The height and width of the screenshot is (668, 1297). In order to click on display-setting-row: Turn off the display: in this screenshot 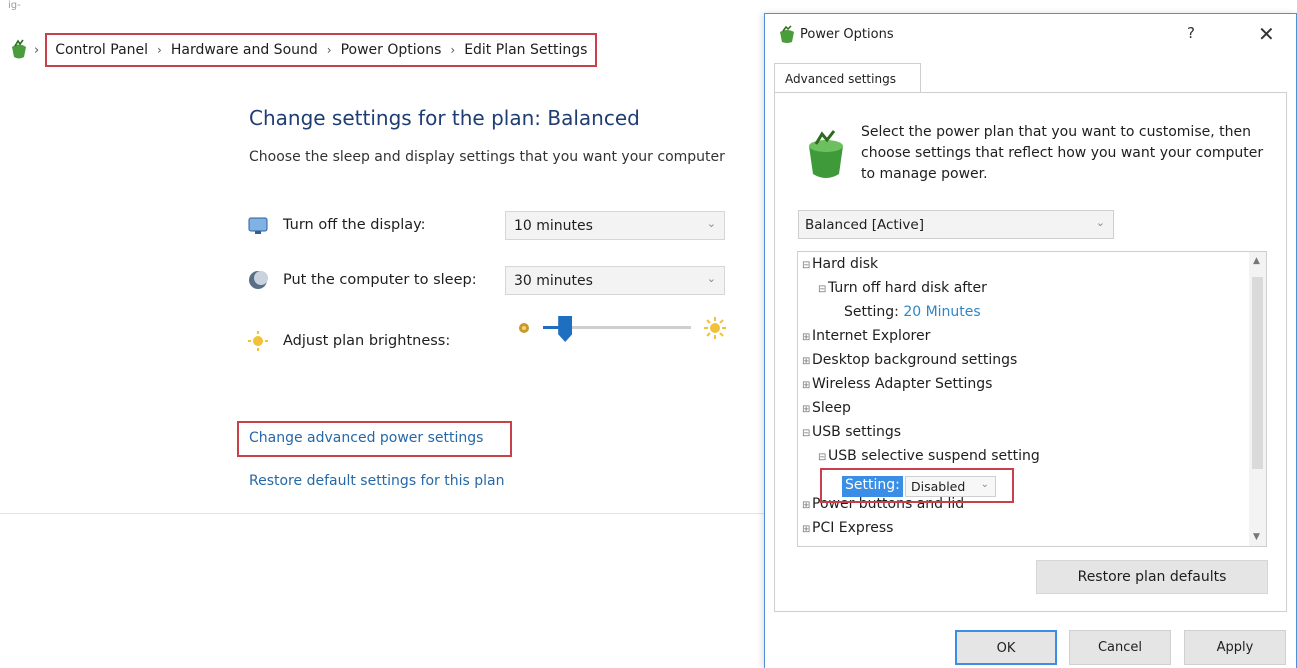, I will do `click(336, 225)`.